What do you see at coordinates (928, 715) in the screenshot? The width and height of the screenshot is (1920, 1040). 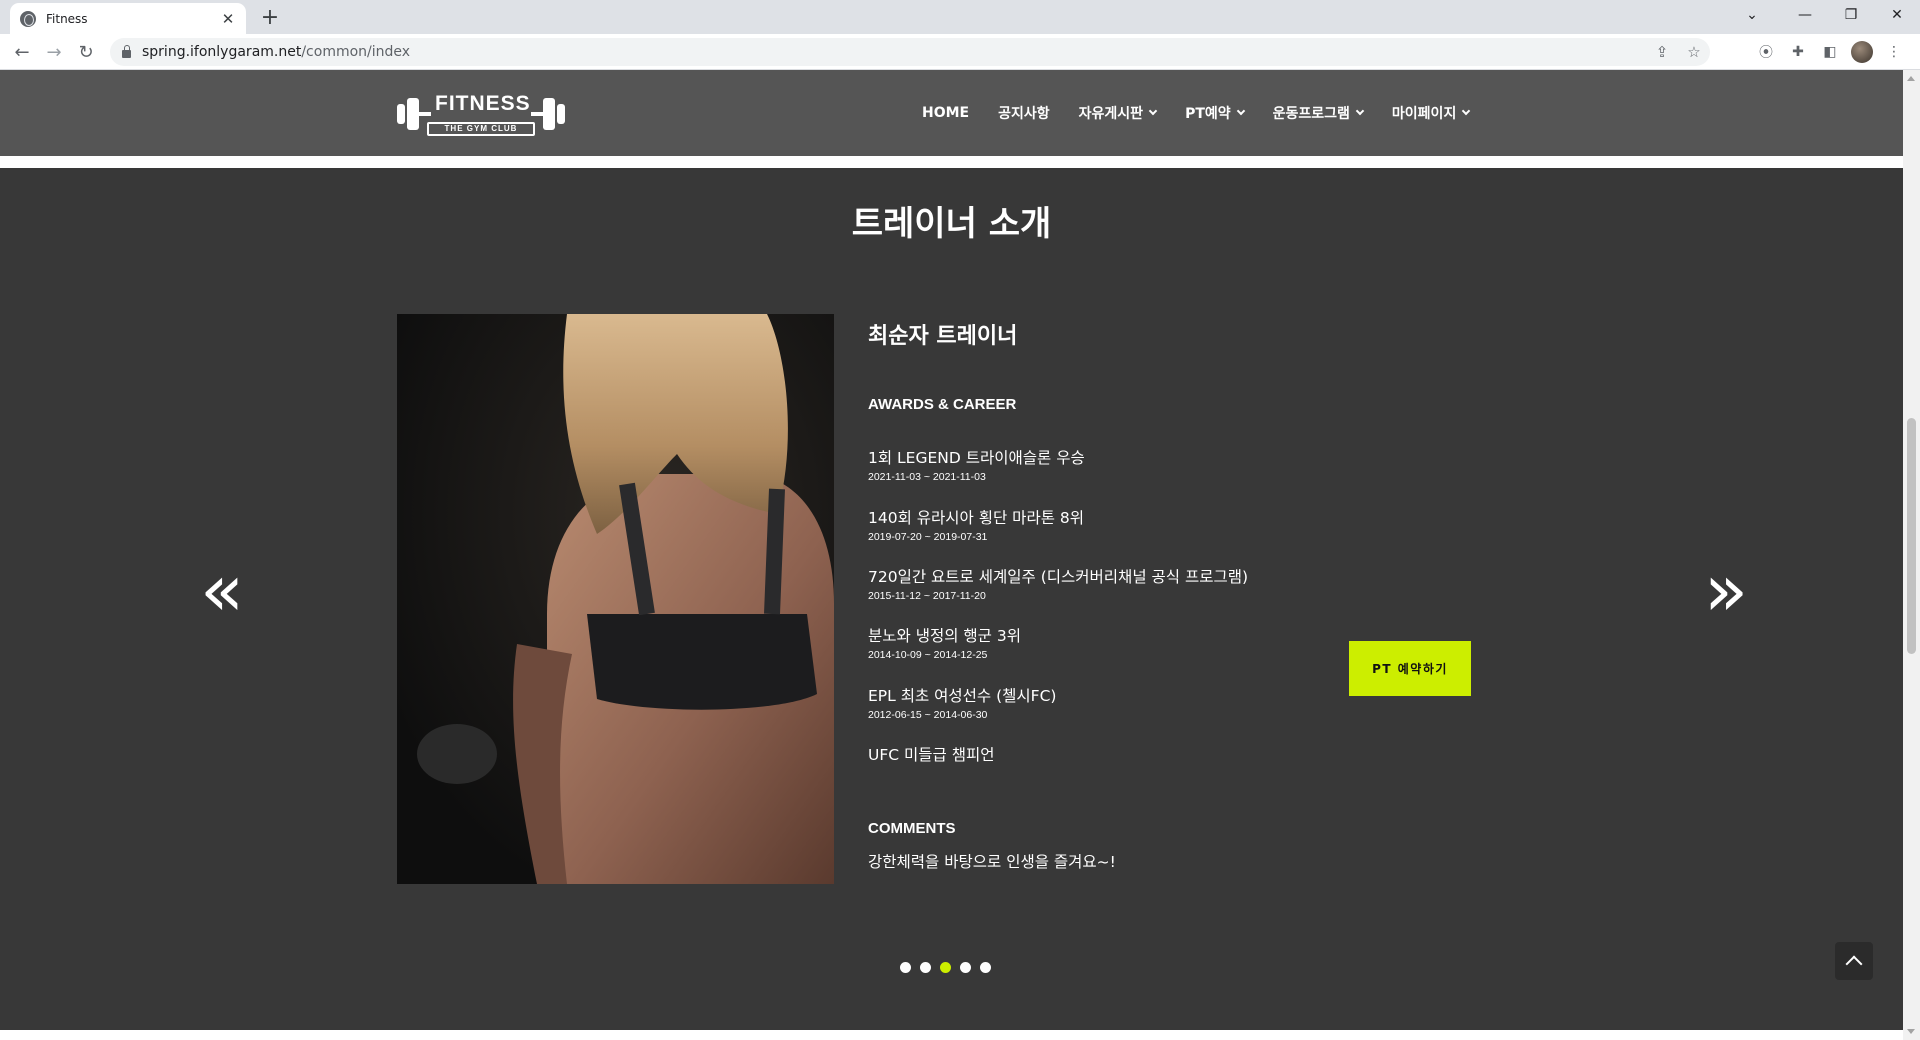 I see `award-date: 2012-06-15 ~ 2014-06-30` at bounding box center [928, 715].